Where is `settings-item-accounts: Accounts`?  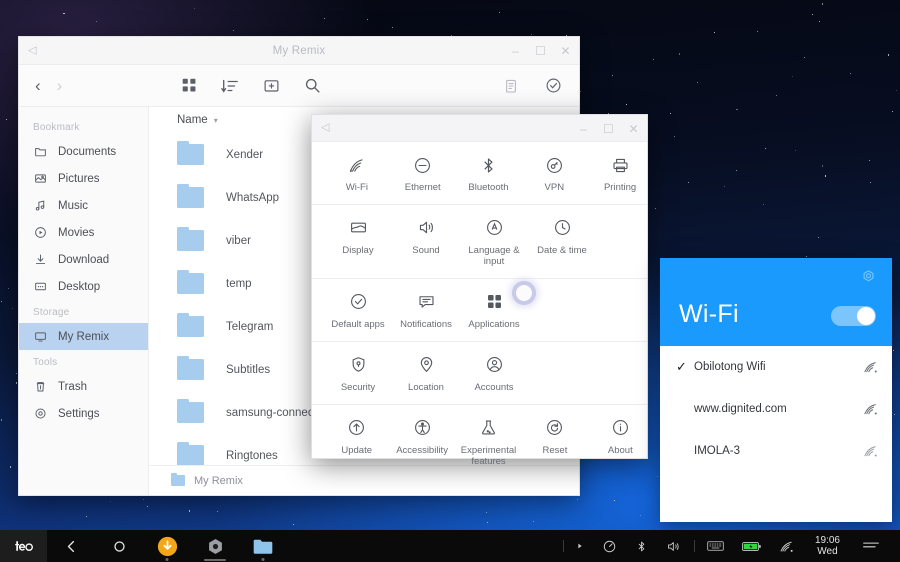
settings-item-accounts: Accounts is located at coordinates (494, 374).